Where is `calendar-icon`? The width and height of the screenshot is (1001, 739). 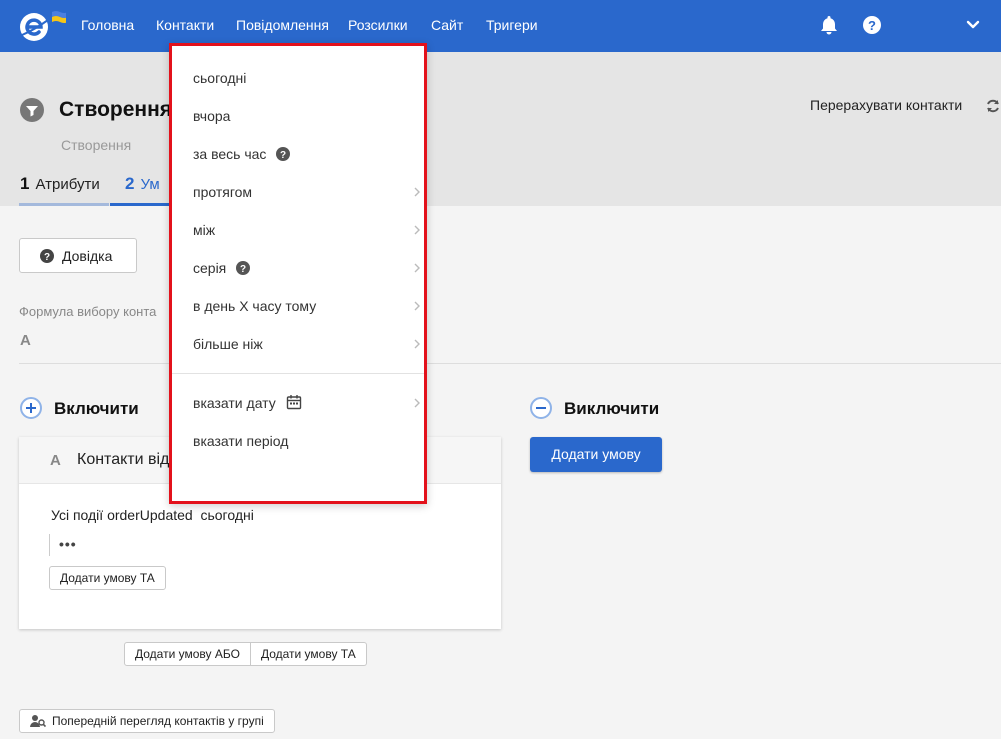
calendar-icon is located at coordinates (293, 402).